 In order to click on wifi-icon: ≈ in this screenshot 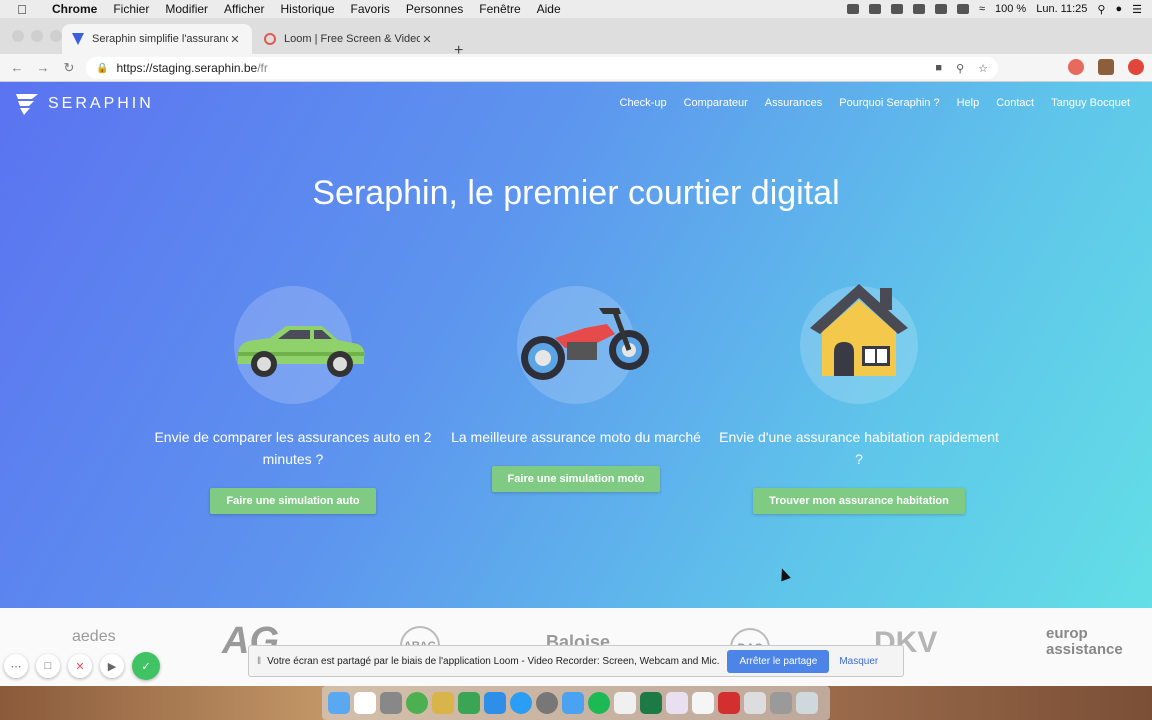, I will do `click(982, 9)`.